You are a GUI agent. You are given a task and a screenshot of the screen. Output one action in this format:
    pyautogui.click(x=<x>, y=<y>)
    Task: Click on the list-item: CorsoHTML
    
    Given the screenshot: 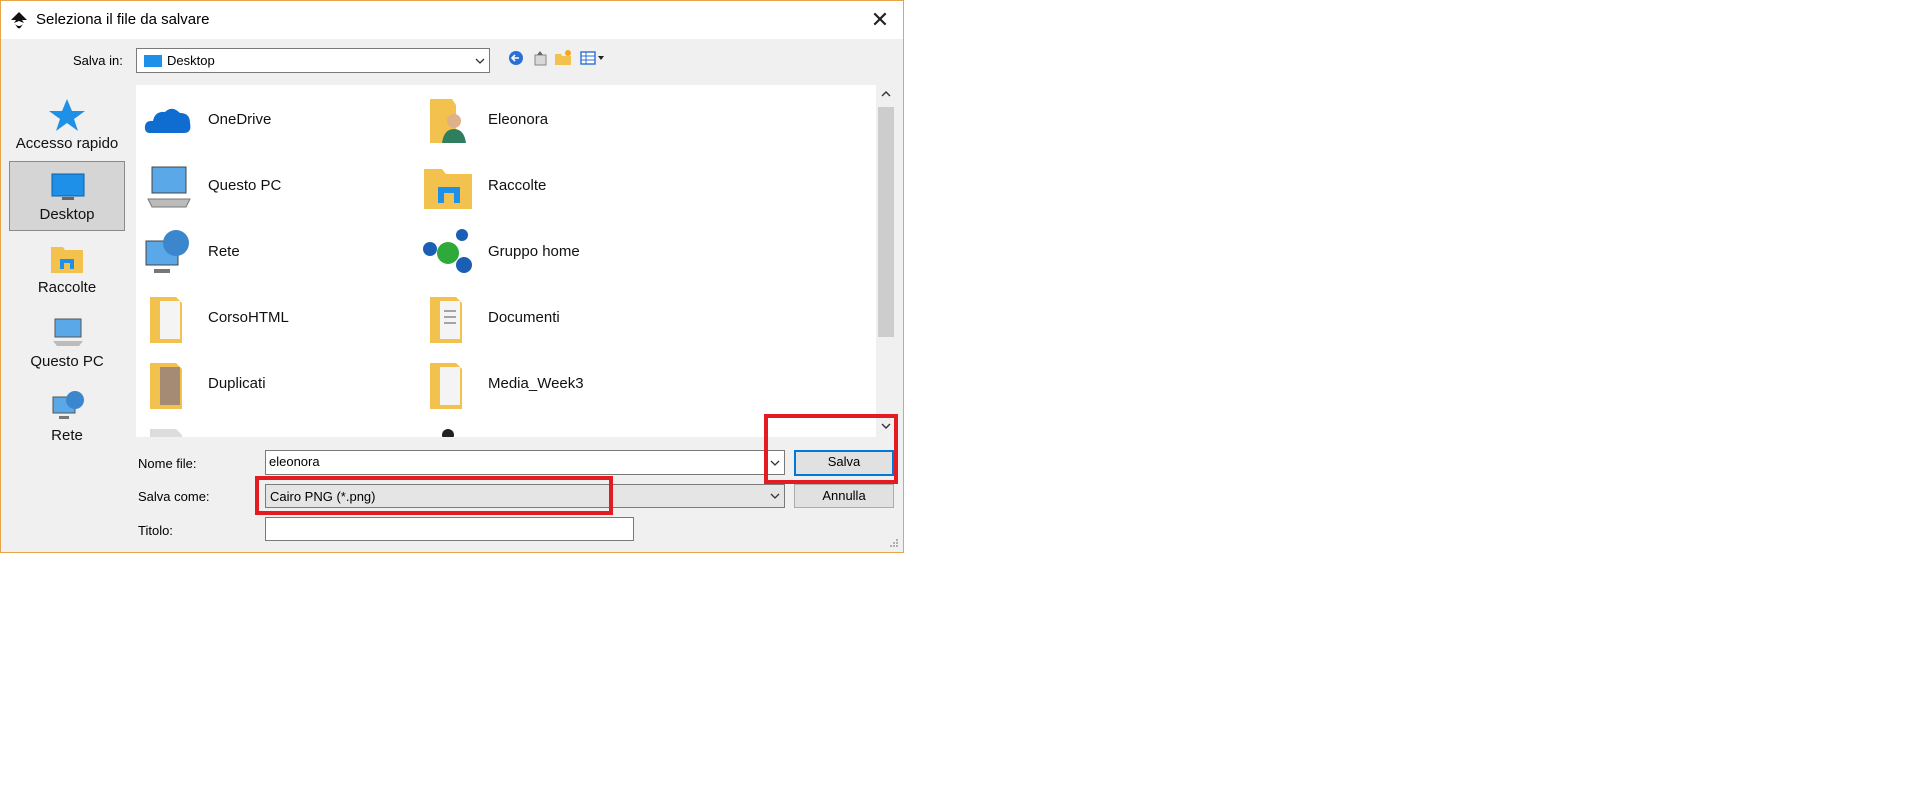 What is the action you would take?
    pyautogui.click(x=266, y=319)
    